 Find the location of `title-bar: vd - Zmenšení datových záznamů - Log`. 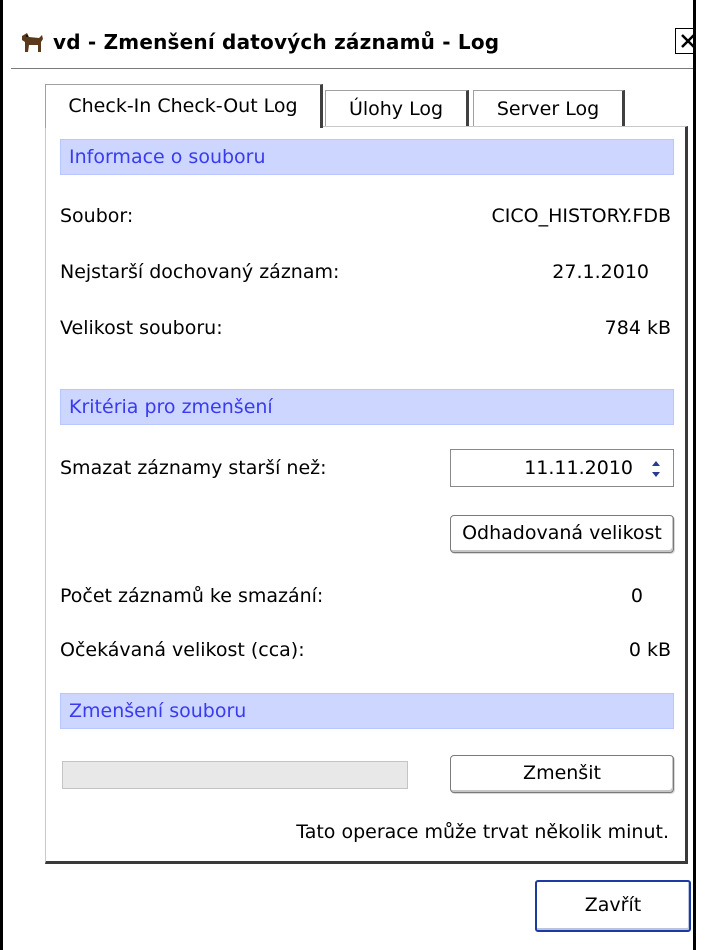

title-bar: vd - Zmenšení datových záznamů - Log is located at coordinates (352, 43).